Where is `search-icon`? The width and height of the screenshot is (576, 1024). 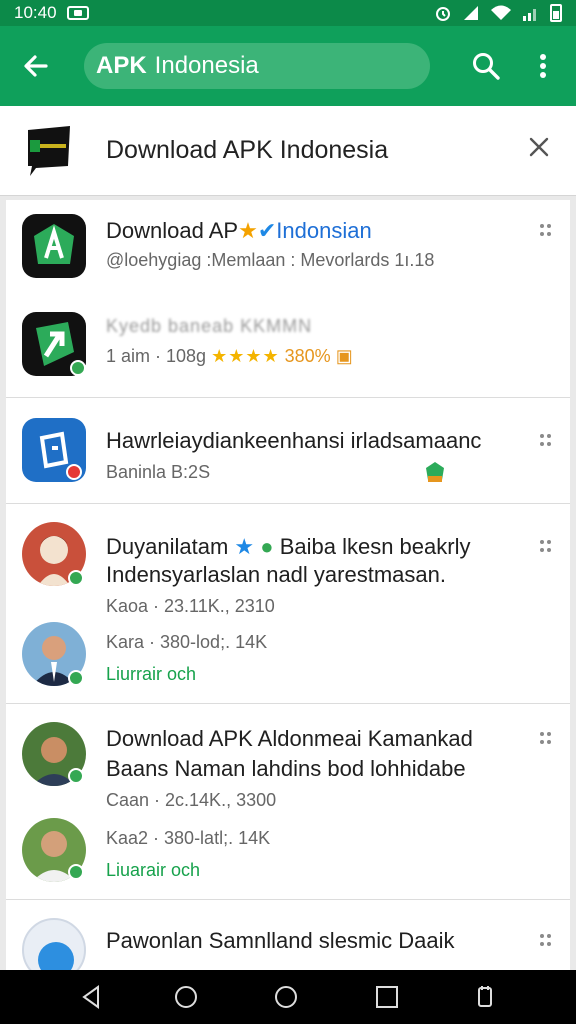 search-icon is located at coordinates (486, 66).